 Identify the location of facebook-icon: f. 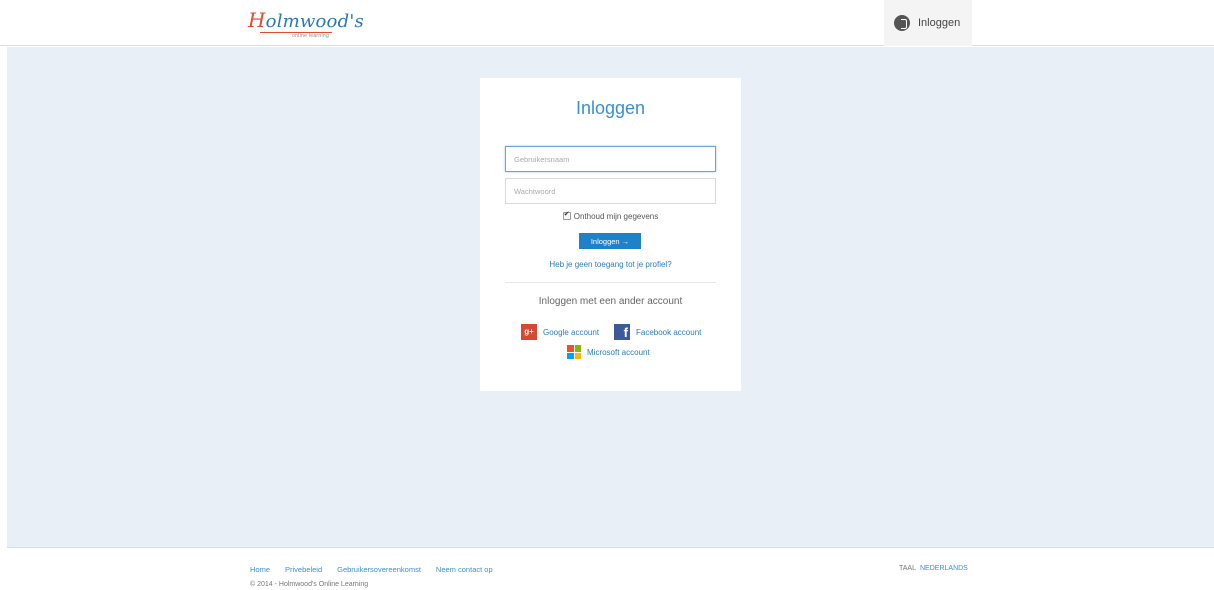
(622, 332).